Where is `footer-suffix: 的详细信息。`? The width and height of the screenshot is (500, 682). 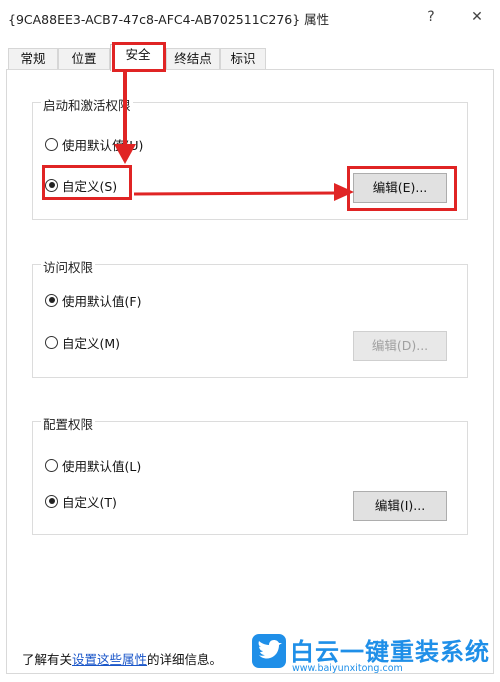 footer-suffix: 的详细信息。 is located at coordinates (185, 659).